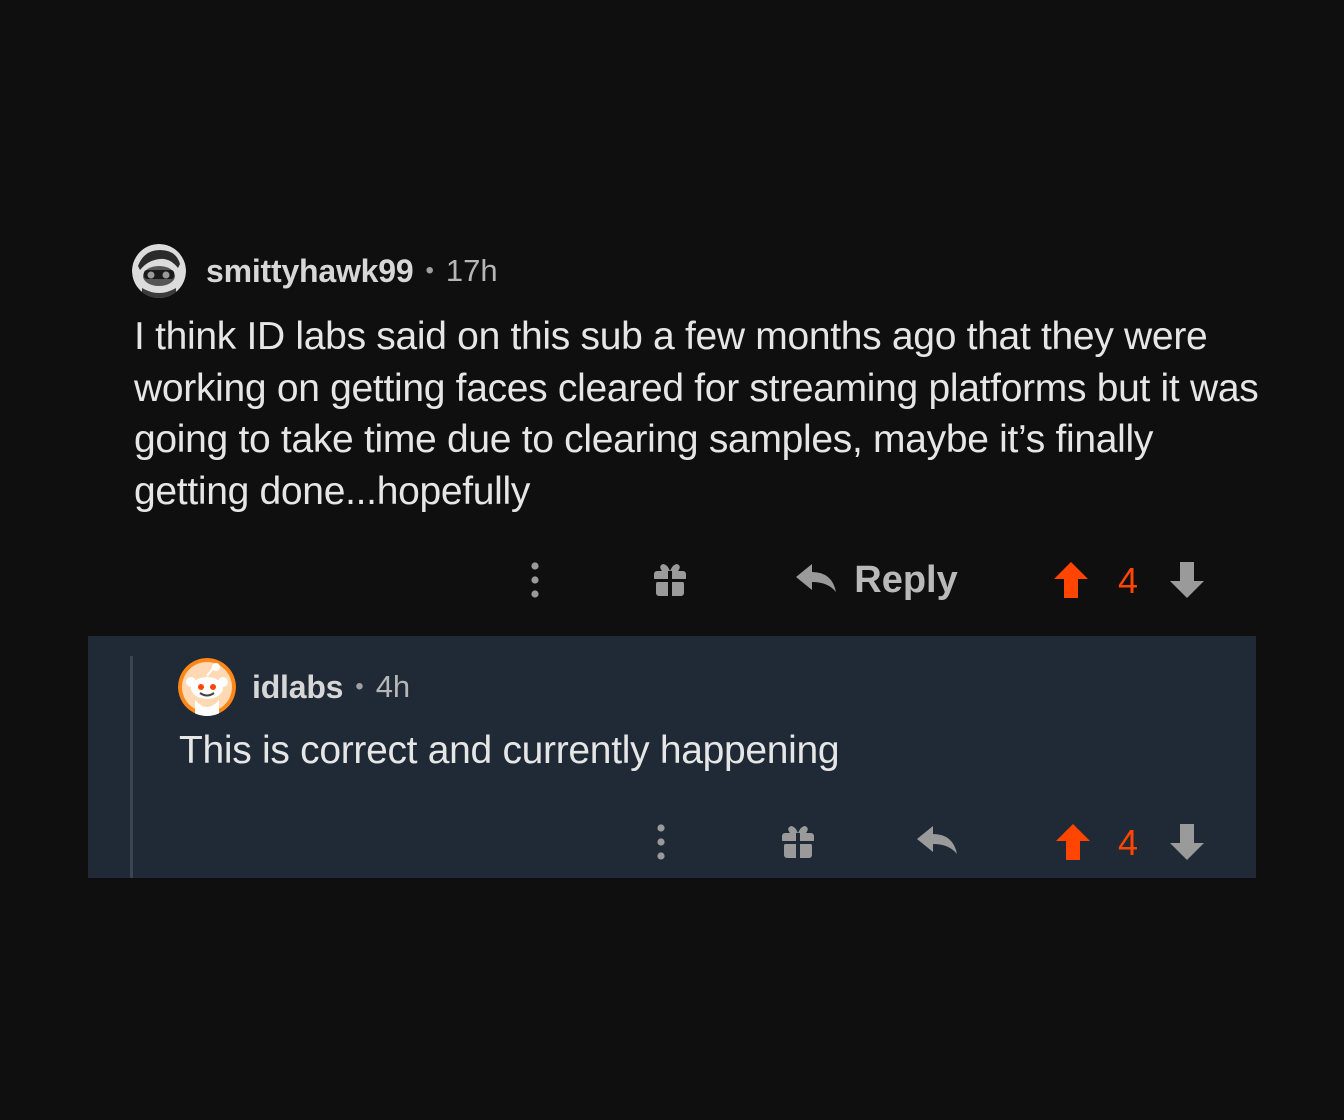 The width and height of the screenshot is (1344, 1120). Describe the element at coordinates (393, 686) in the screenshot. I see `timestamp: 4h` at that location.